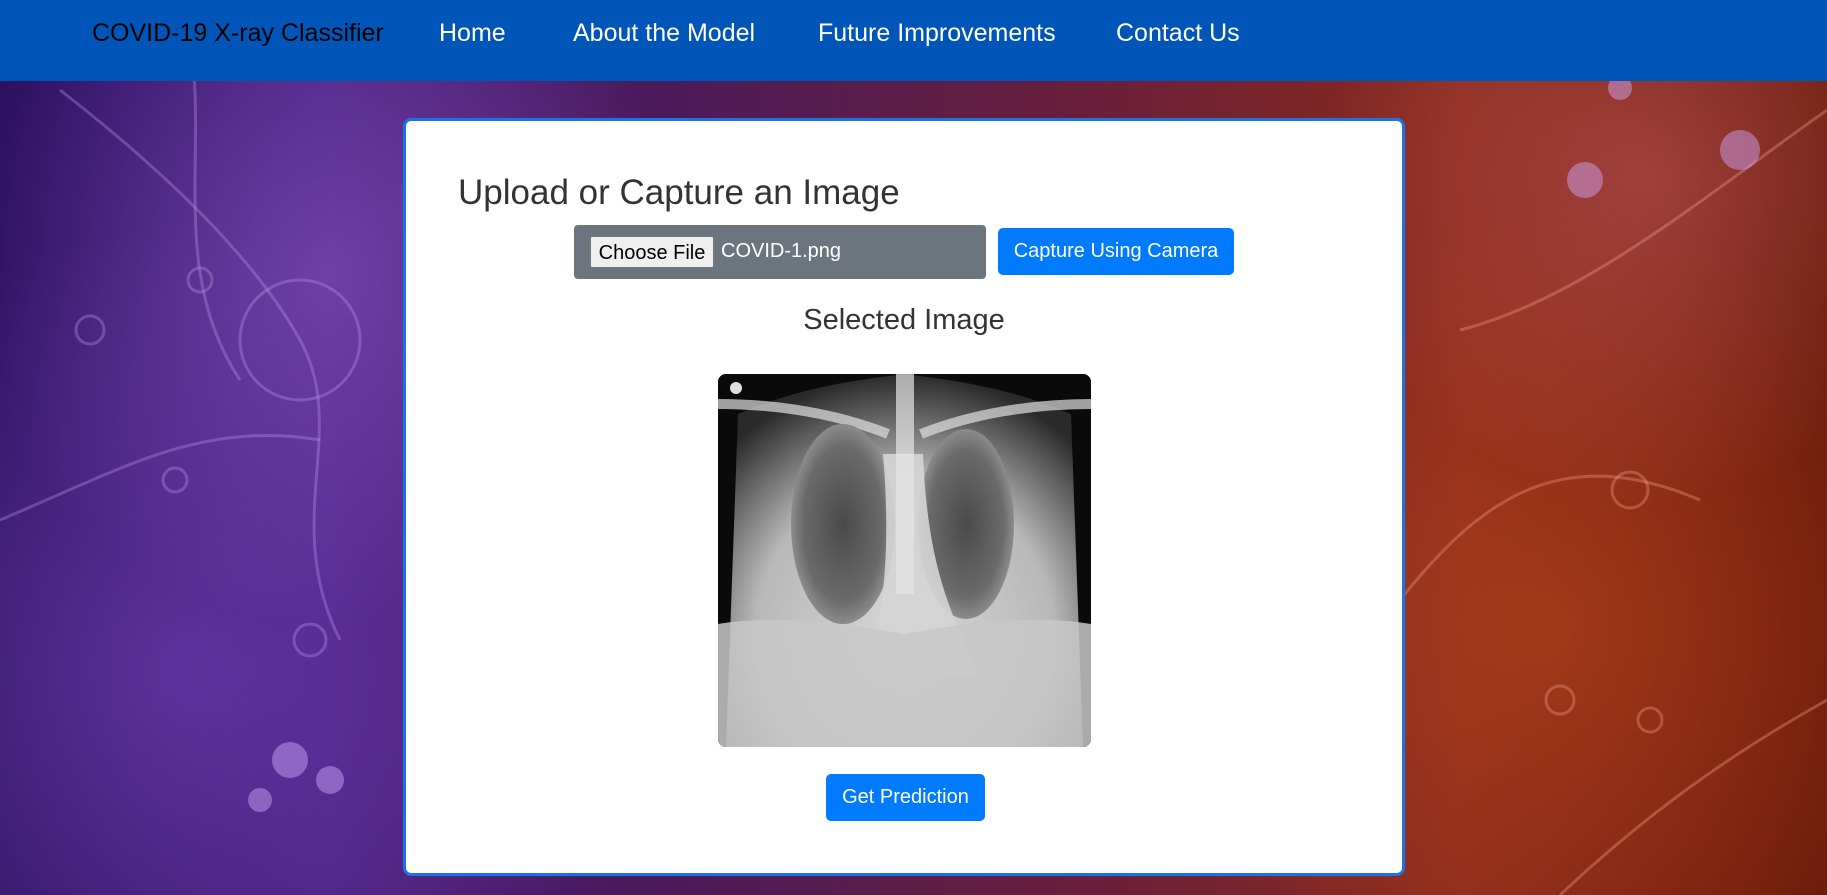 This screenshot has height=895, width=1827. I want to click on choose-file-button: Choose File, so click(652, 252).